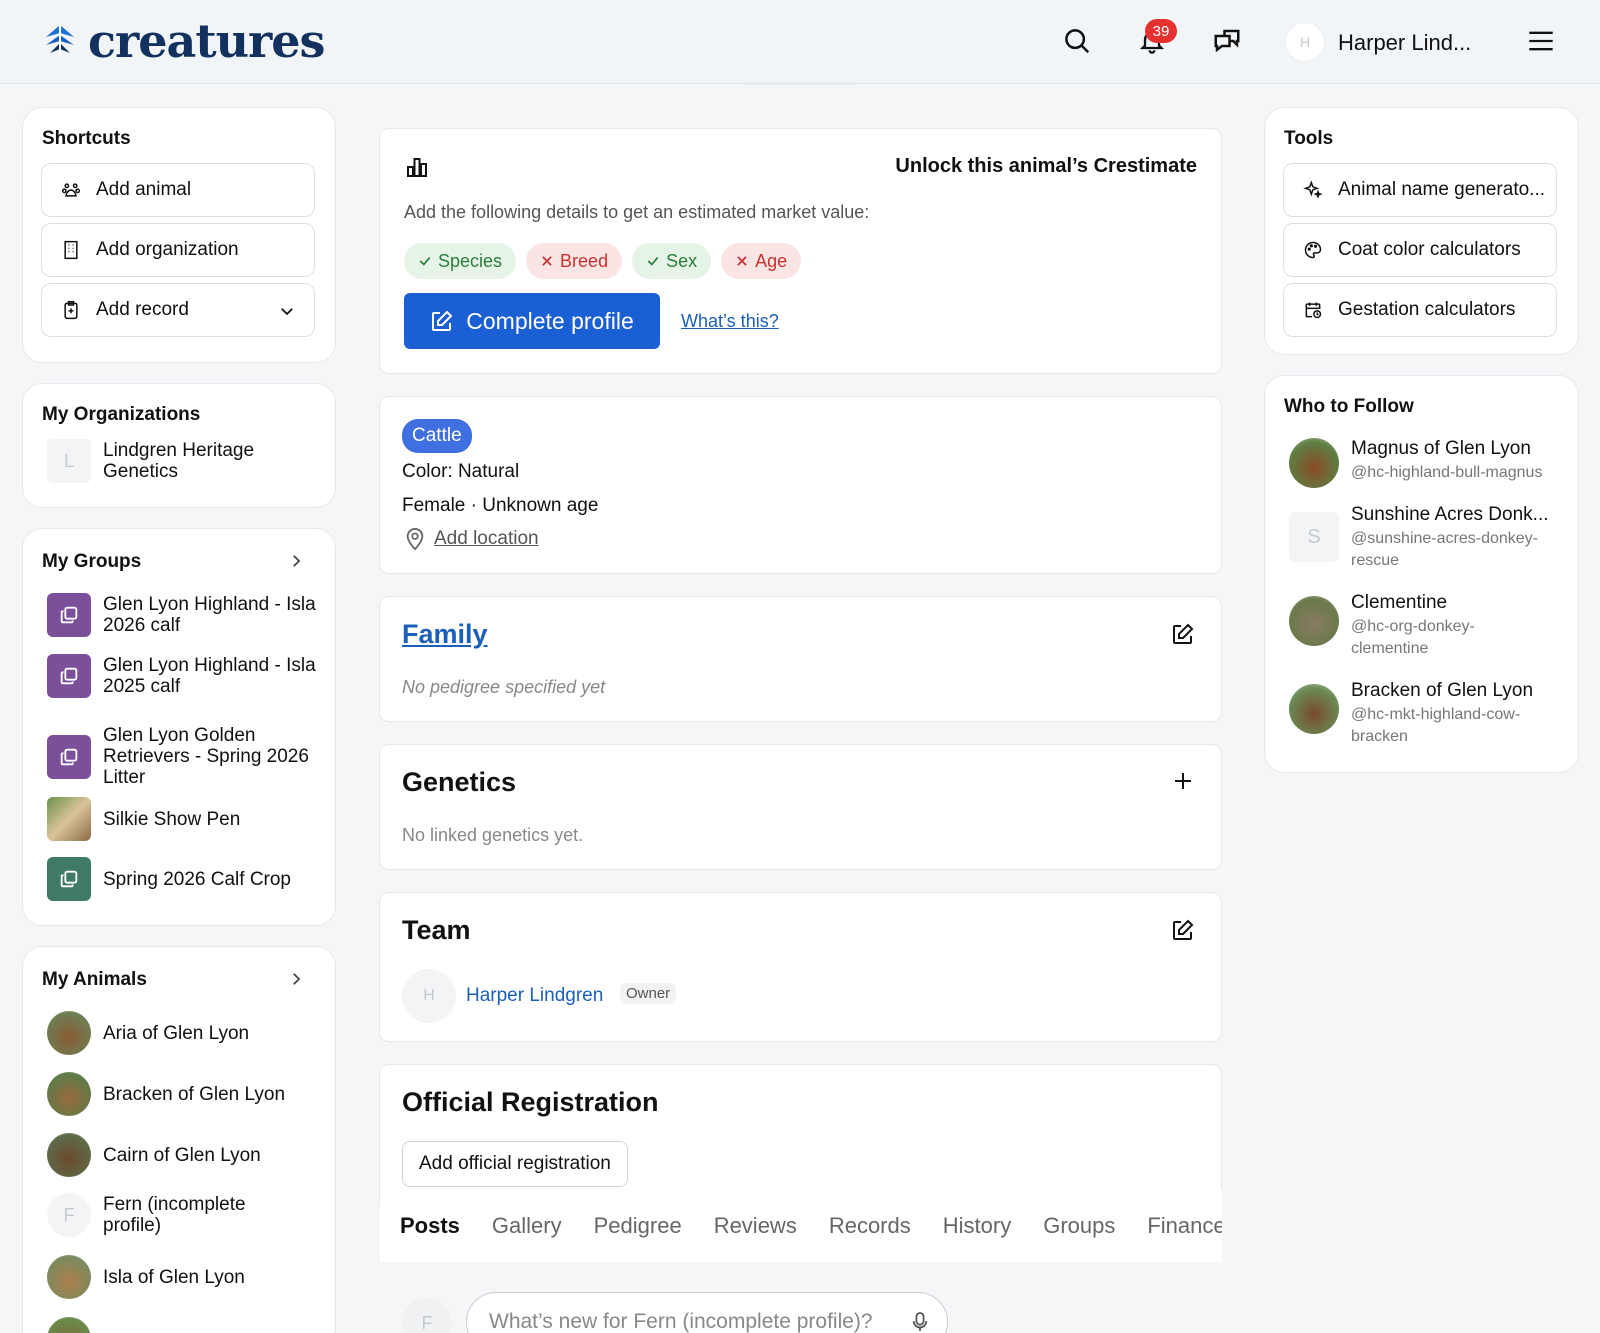  What do you see at coordinates (459, 782) in the screenshot?
I see `genetics-title: Genetics` at bounding box center [459, 782].